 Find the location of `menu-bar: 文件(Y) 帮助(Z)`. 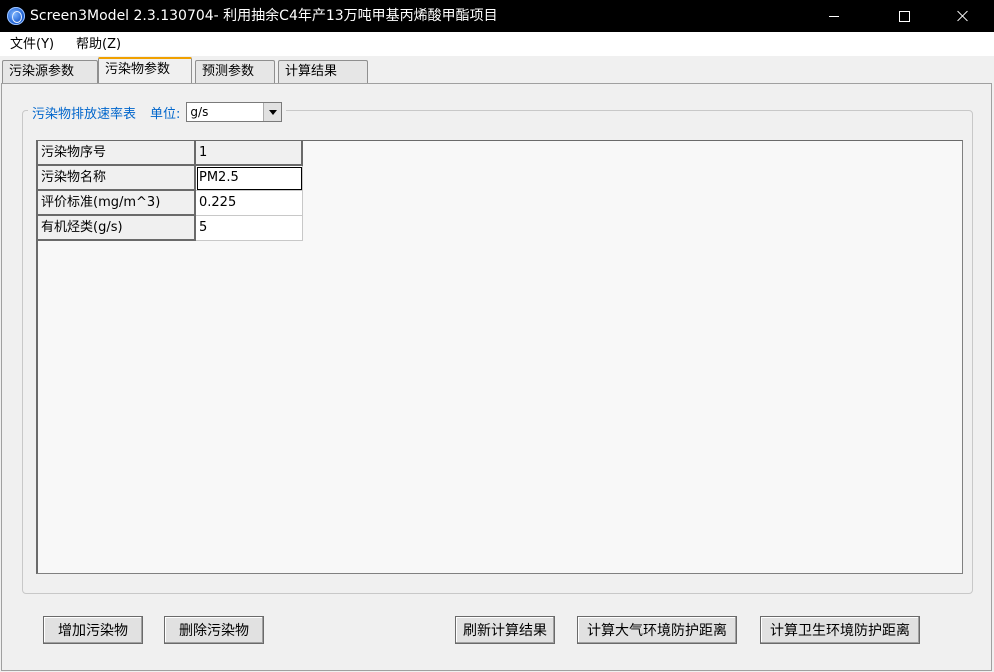

menu-bar: 文件(Y) 帮助(Z) is located at coordinates (497, 44).